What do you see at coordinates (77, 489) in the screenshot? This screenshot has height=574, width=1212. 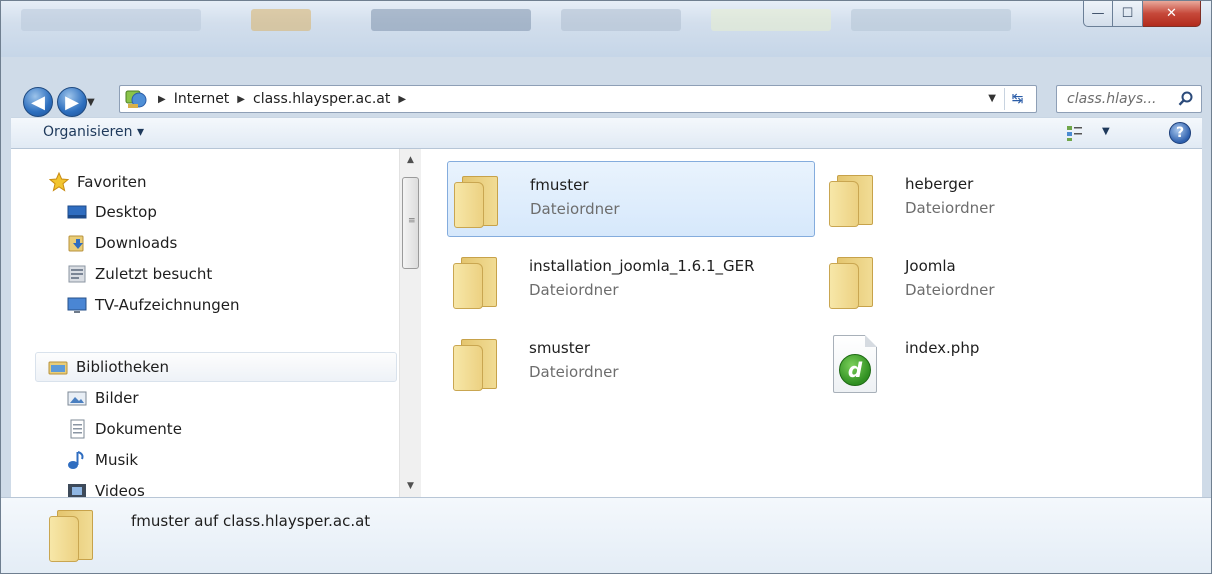 I see `film-strip-icon` at bounding box center [77, 489].